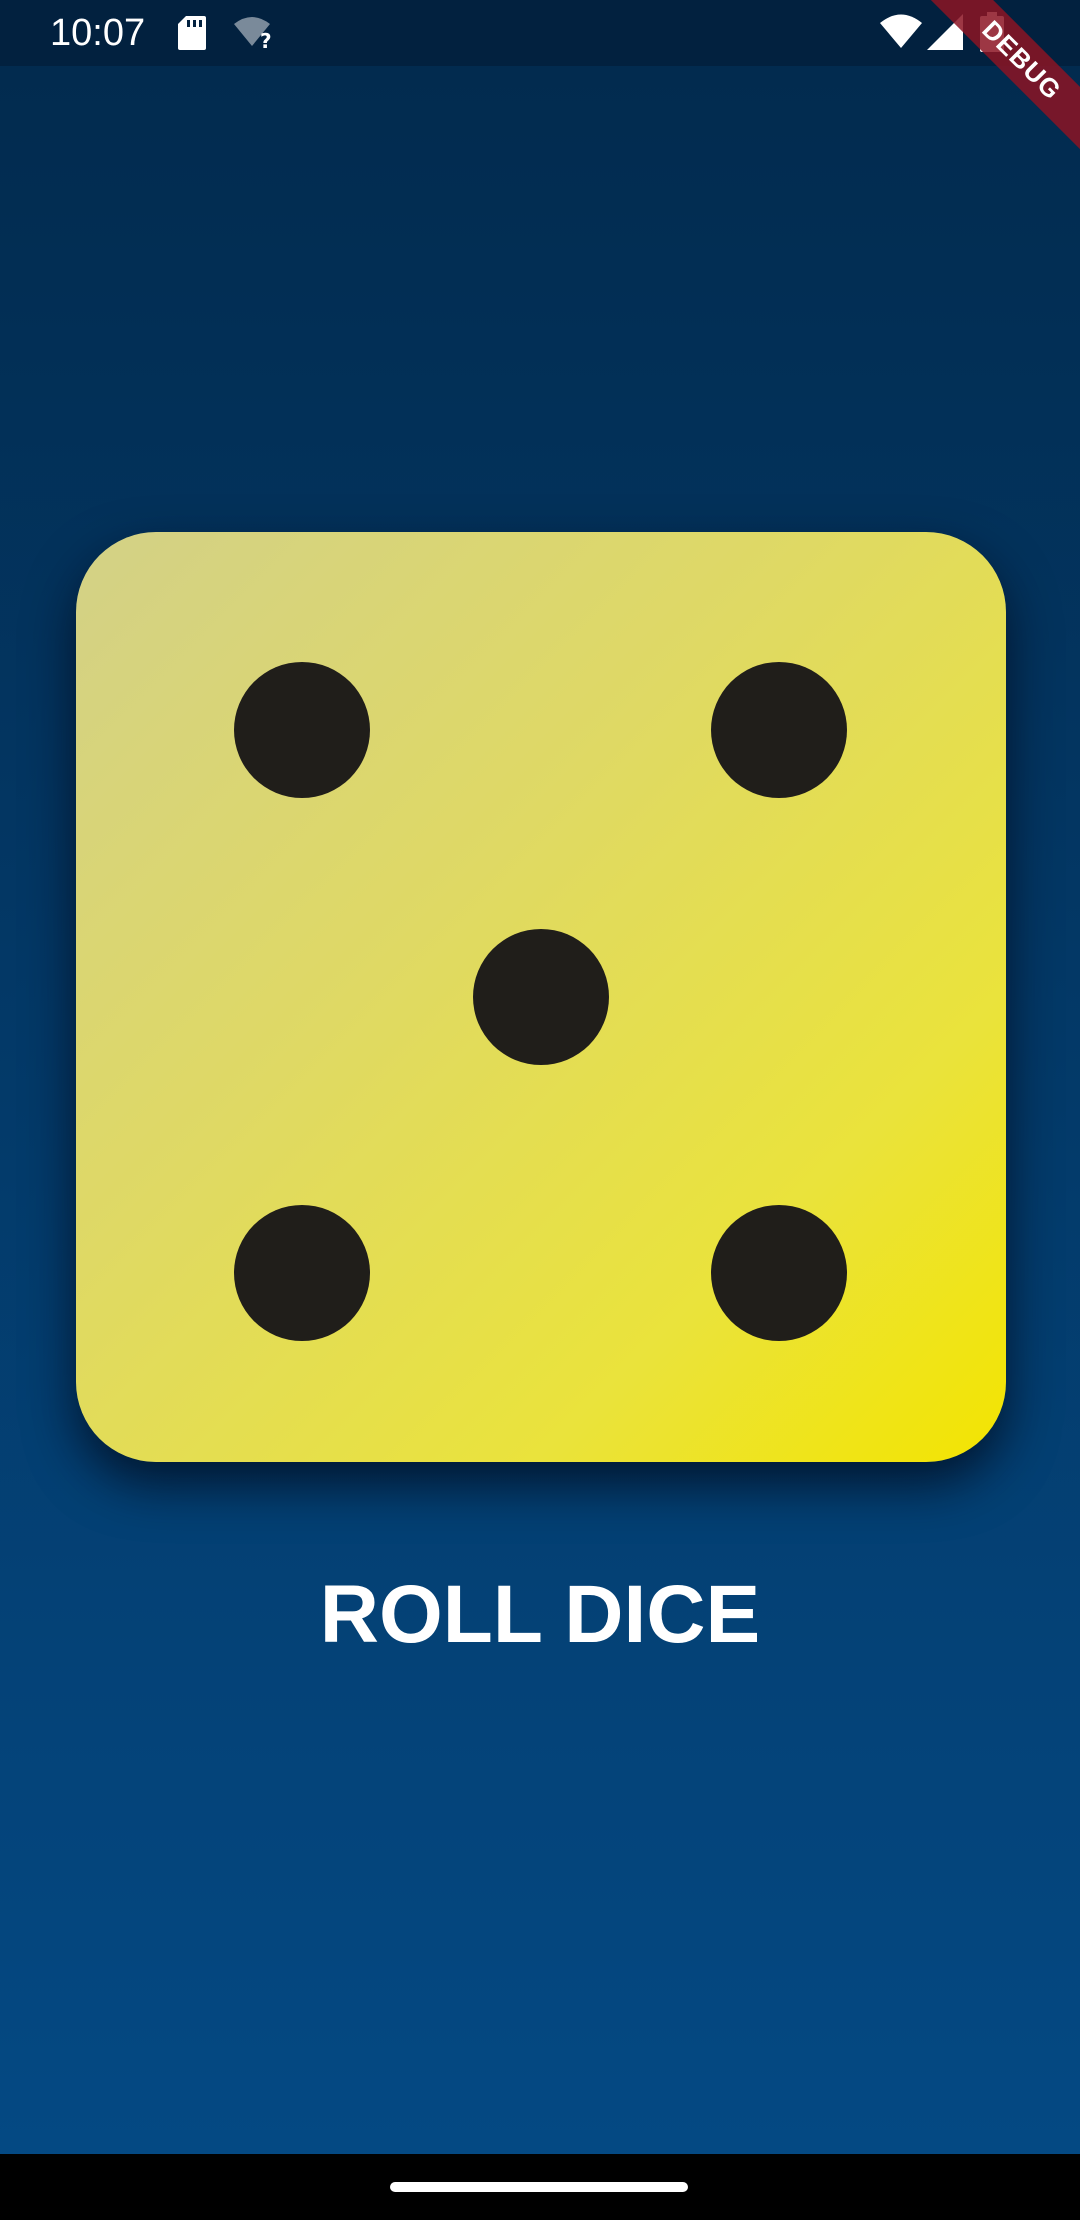 Image resolution: width=1080 pixels, height=2220 pixels. What do you see at coordinates (539, 2187) in the screenshot?
I see `home-gesture-handle` at bounding box center [539, 2187].